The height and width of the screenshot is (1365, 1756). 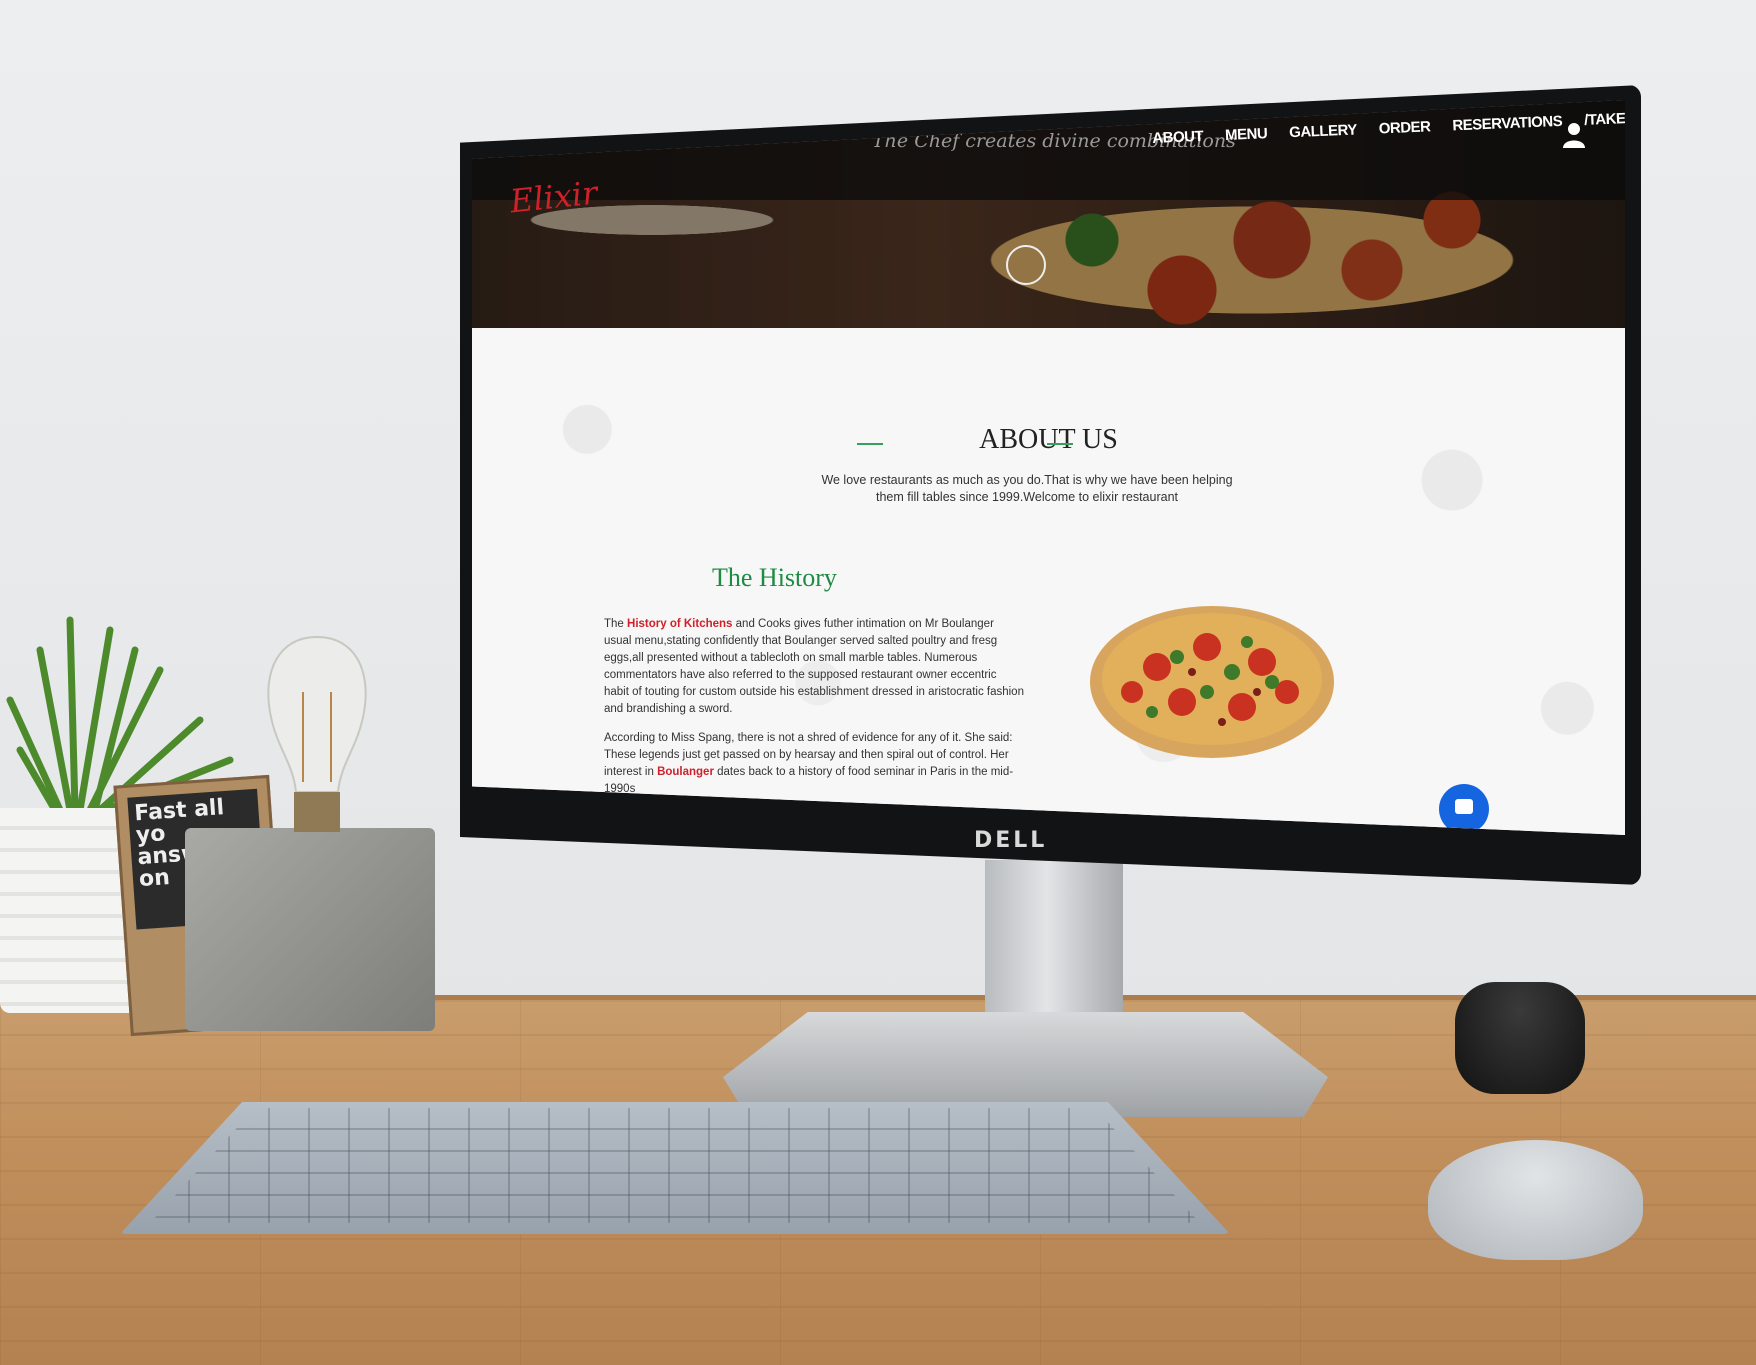 I want to click on light-bulb, so click(x=317, y=733).